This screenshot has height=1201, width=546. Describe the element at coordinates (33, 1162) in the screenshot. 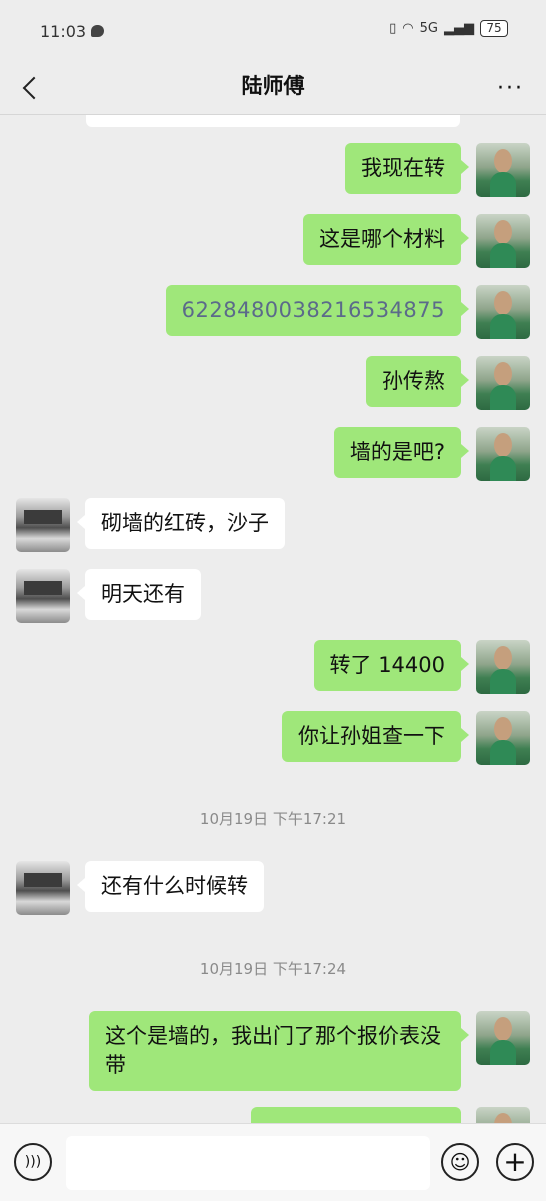

I see `voice-input-icon: )))` at that location.